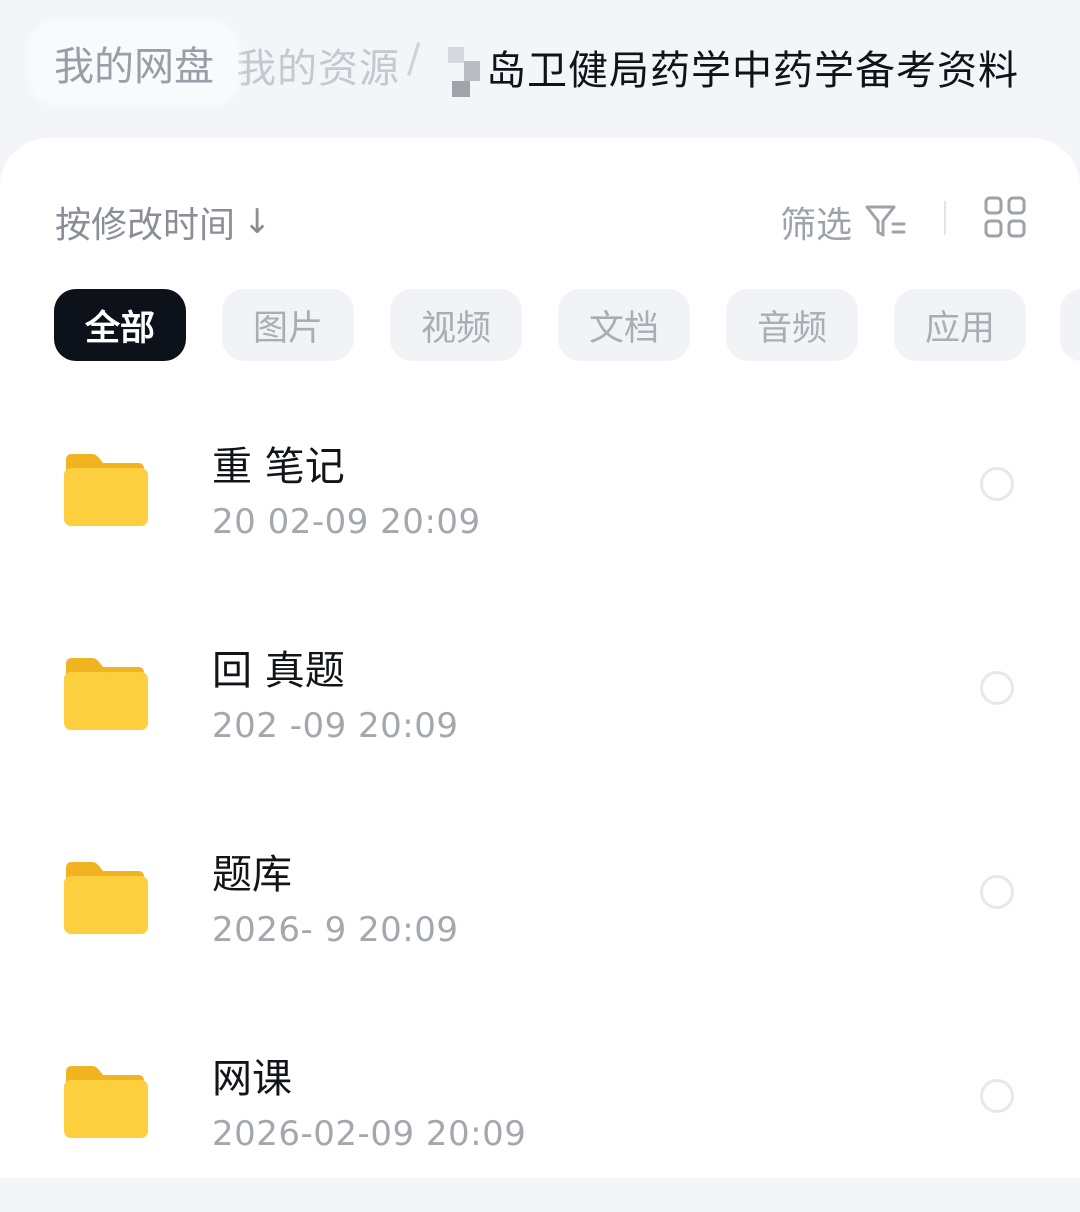 The width and height of the screenshot is (1080, 1212). Describe the element at coordinates (369, 1134) in the screenshot. I see `file-date: 2026-02-09 20:09` at that location.